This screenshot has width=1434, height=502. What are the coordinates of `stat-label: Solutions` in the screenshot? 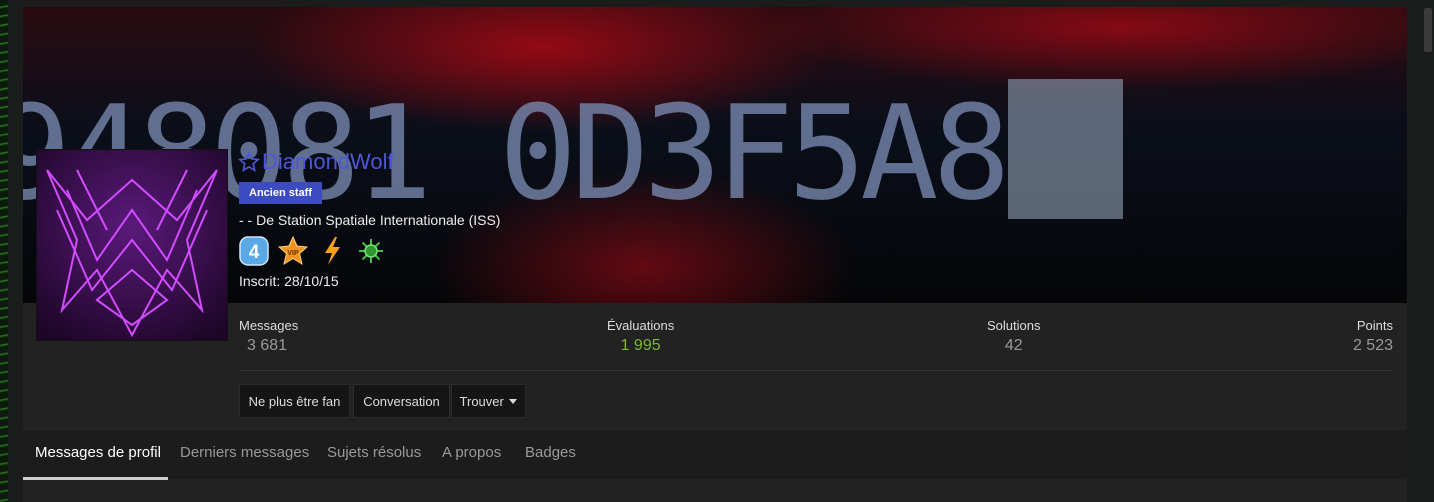 It's located at (1014, 325).